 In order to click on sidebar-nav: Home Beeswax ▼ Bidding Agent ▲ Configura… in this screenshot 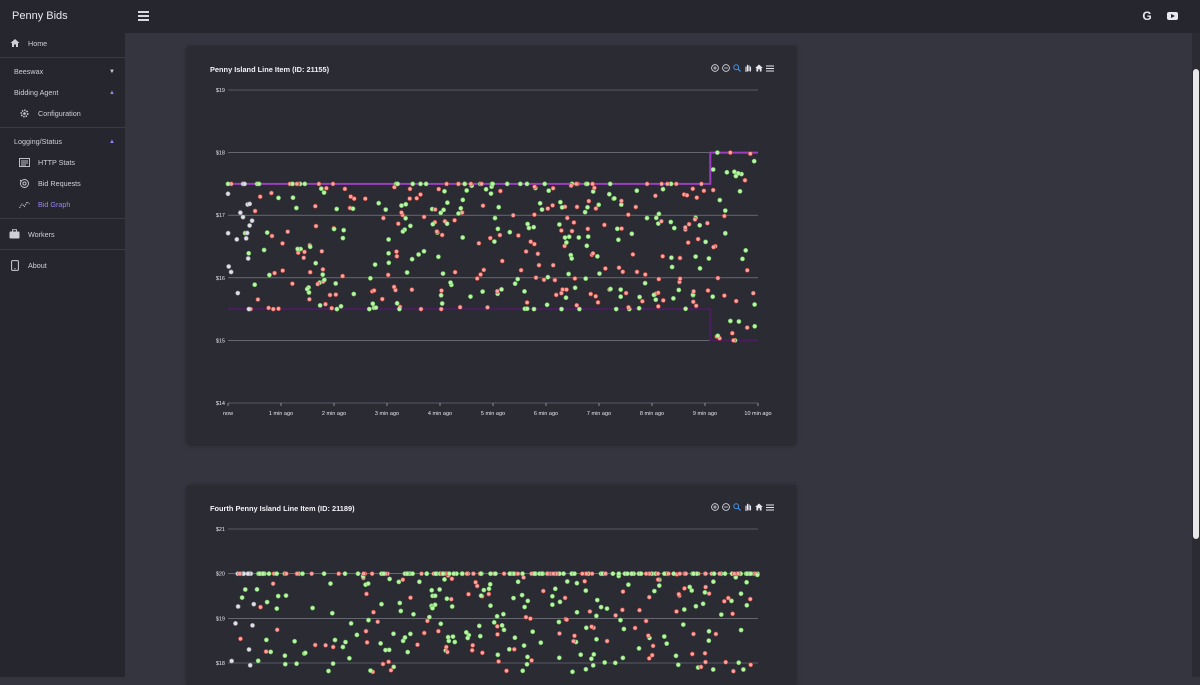, I will do `click(62, 154)`.